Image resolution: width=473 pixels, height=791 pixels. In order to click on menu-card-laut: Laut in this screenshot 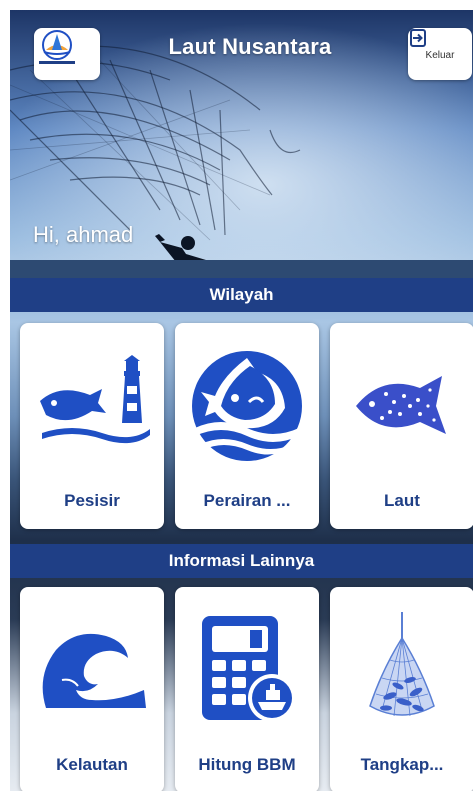, I will do `click(401, 426)`.